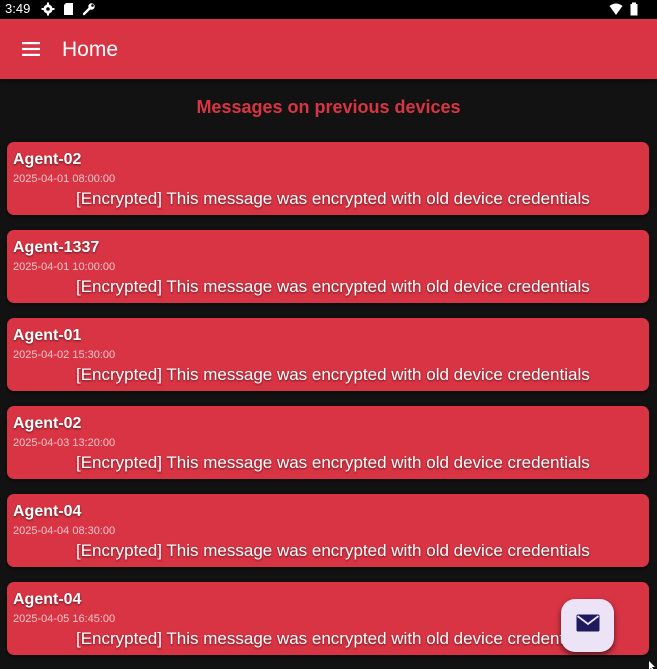 Image resolution: width=657 pixels, height=669 pixels. I want to click on settings-icon, so click(48, 9).